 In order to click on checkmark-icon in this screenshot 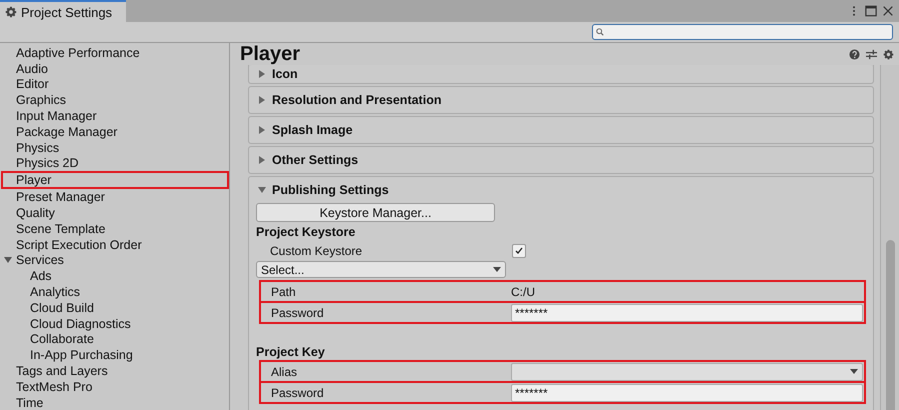, I will do `click(519, 251)`.